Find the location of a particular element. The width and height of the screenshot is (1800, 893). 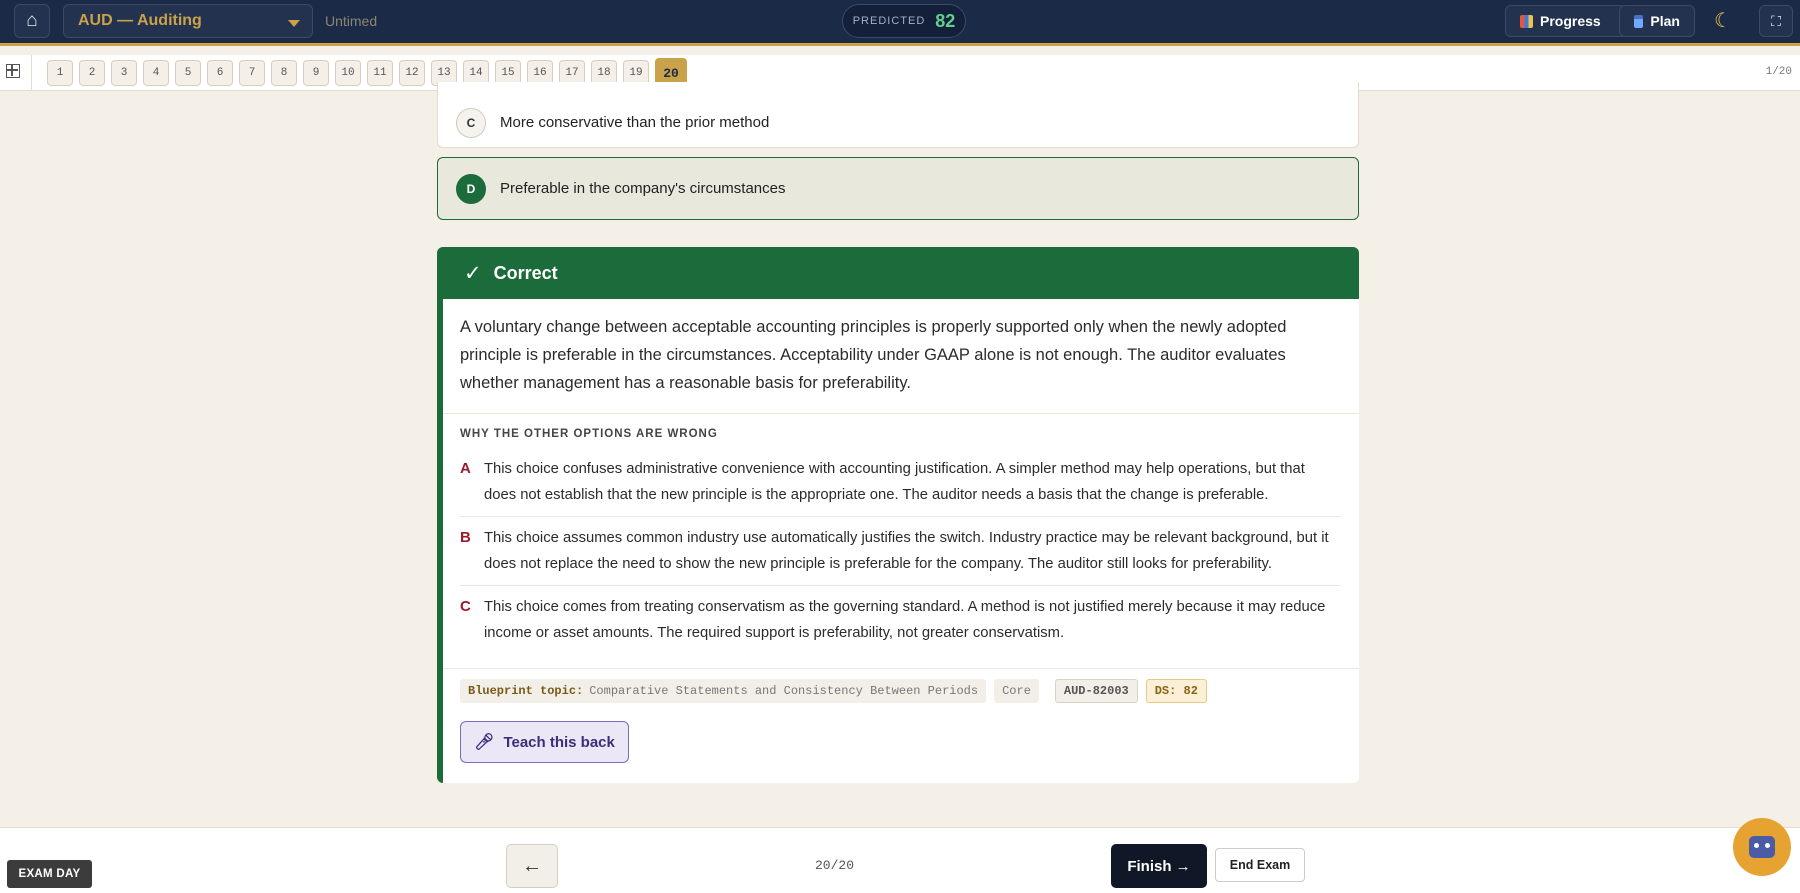

assistant-button is located at coordinates (1762, 847).